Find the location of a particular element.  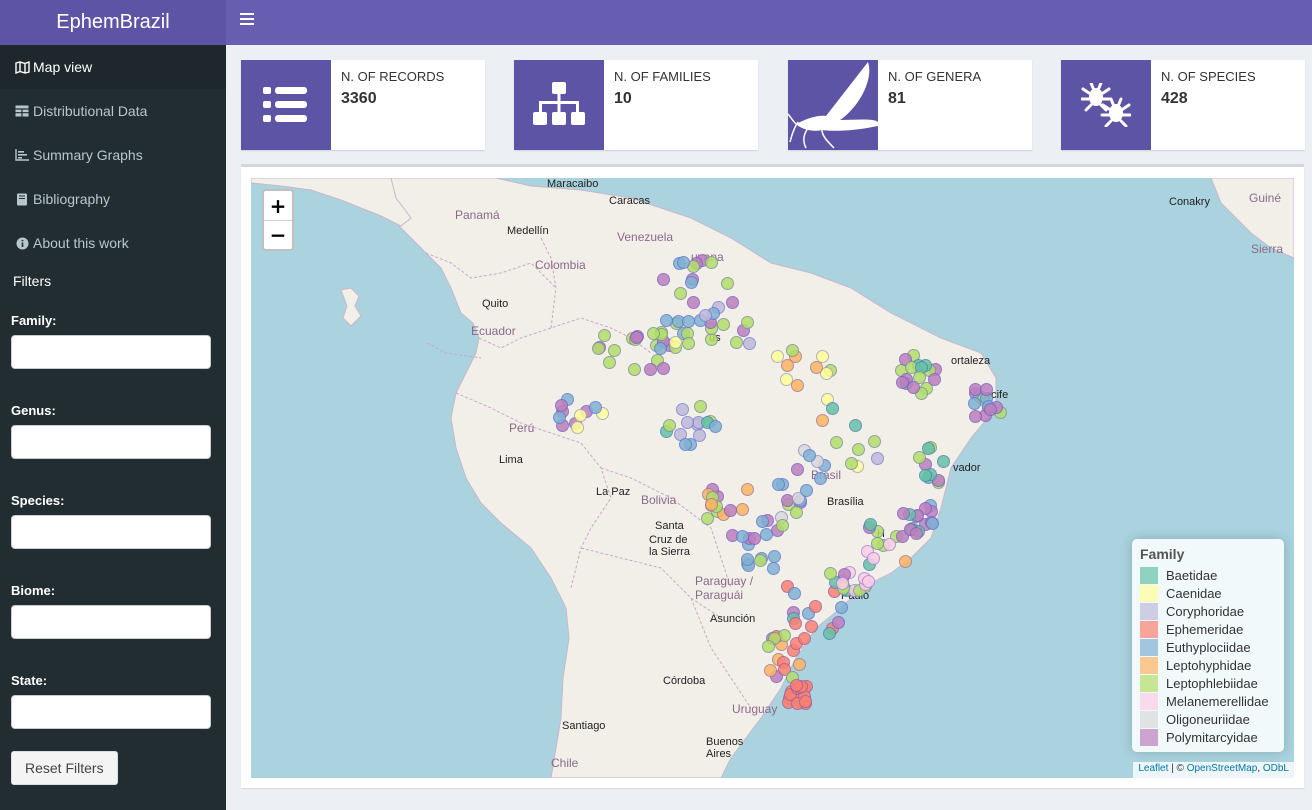

sidebar-item-distributional-data: Distributional Data is located at coordinates (113, 111).